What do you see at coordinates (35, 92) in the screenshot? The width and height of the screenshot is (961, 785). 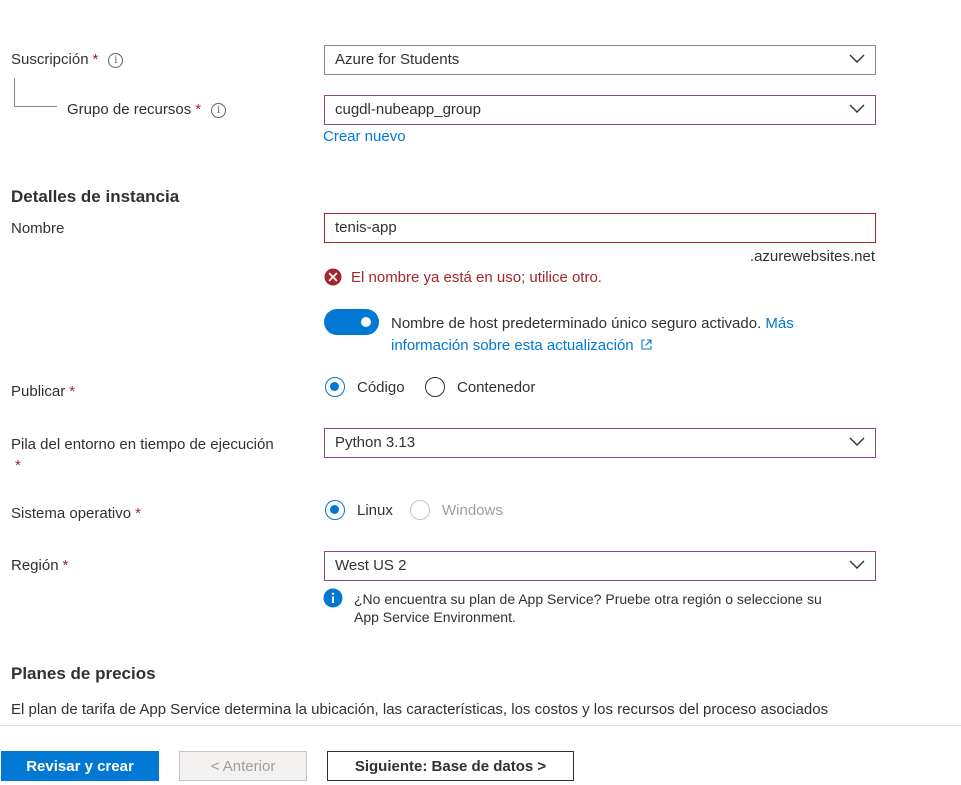 I see `tree-connector` at bounding box center [35, 92].